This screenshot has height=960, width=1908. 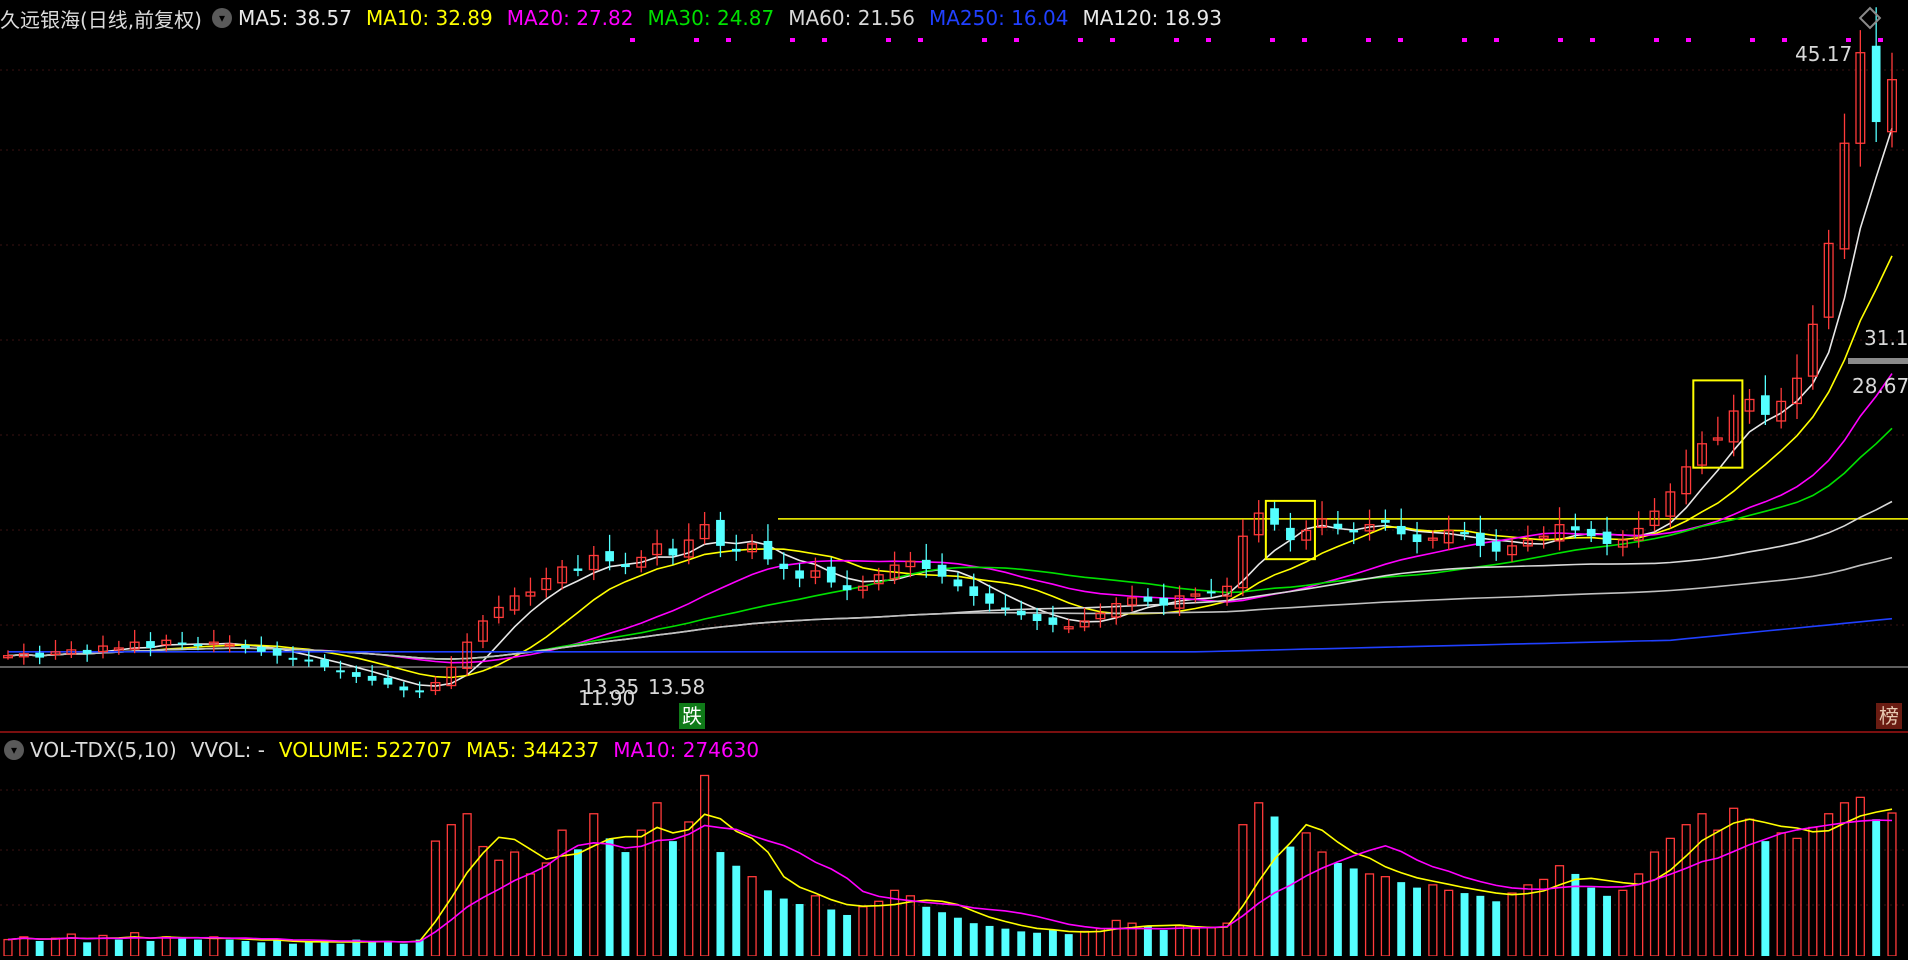 What do you see at coordinates (950, 635) in the screenshot?
I see `ma250-line` at bounding box center [950, 635].